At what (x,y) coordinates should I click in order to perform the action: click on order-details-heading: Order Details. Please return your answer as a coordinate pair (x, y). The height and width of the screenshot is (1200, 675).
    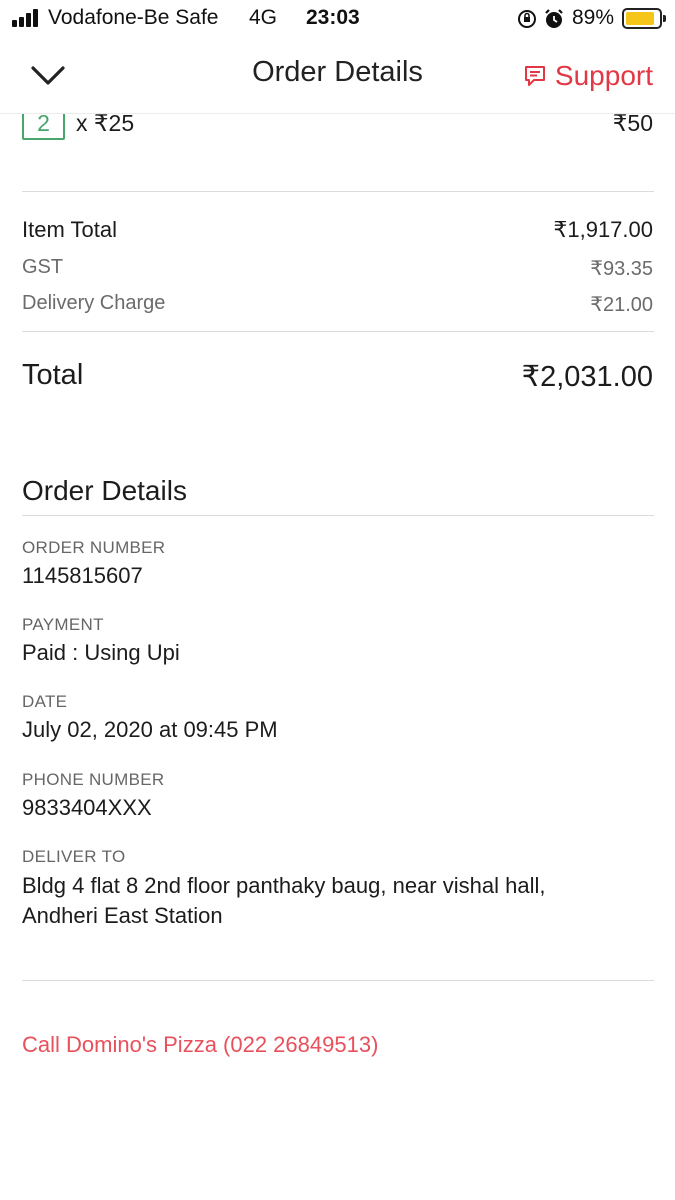
    Looking at the image, I should click on (104, 490).